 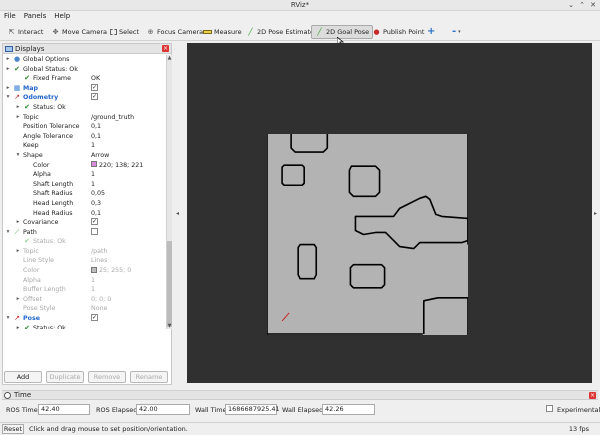 What do you see at coordinates (13, 429) in the screenshot?
I see `reset-button: Reset` at bounding box center [13, 429].